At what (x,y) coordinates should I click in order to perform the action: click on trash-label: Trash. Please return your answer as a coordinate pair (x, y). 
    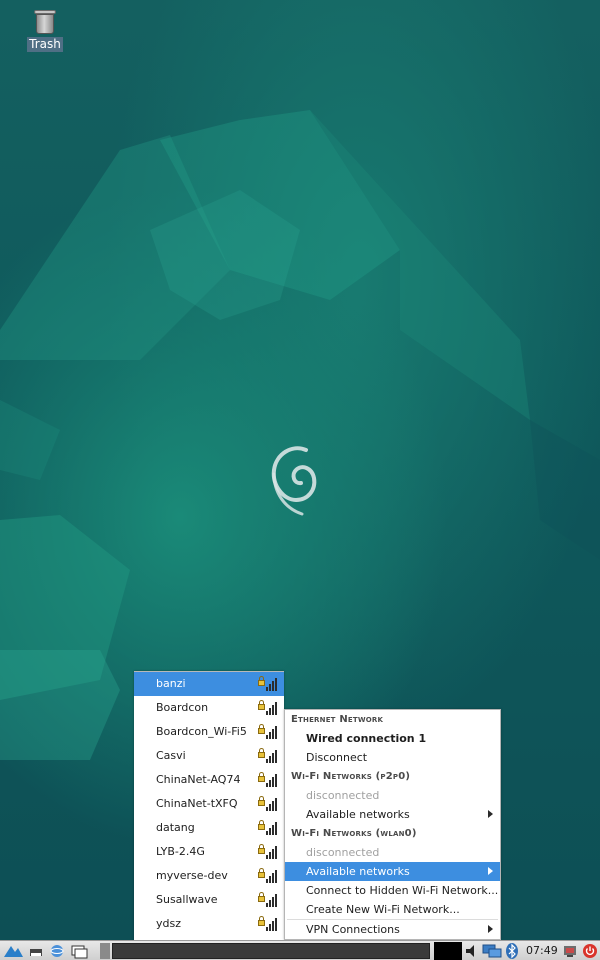
    Looking at the image, I should click on (45, 44).